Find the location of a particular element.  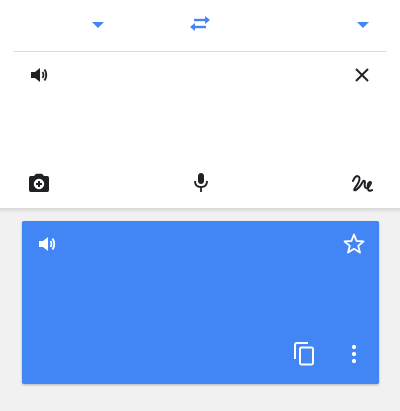

more-vert-icon is located at coordinates (354, 356).